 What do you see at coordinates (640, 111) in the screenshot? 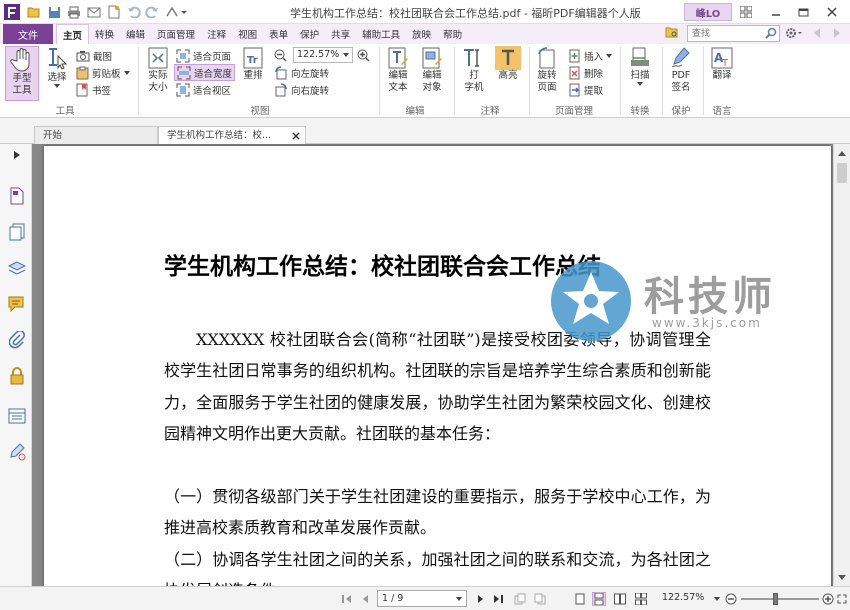
I see `group-label-convert: 转换` at bounding box center [640, 111].